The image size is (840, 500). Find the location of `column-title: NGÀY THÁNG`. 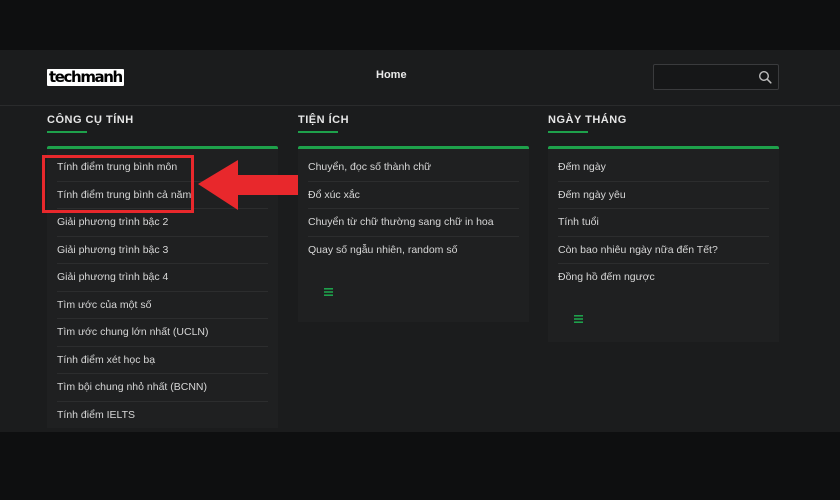

column-title: NGÀY THÁNG is located at coordinates (587, 120).